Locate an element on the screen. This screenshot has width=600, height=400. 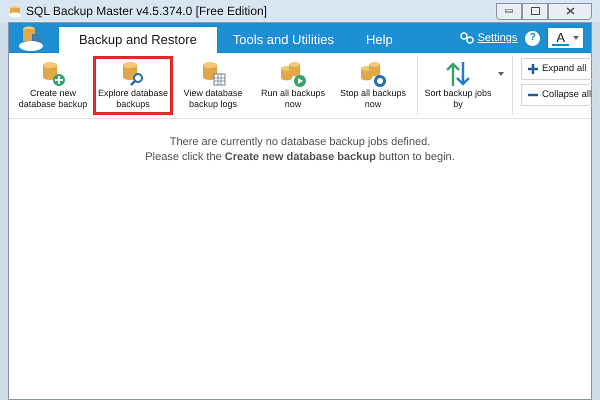
help-button: ? is located at coordinates (532, 38).